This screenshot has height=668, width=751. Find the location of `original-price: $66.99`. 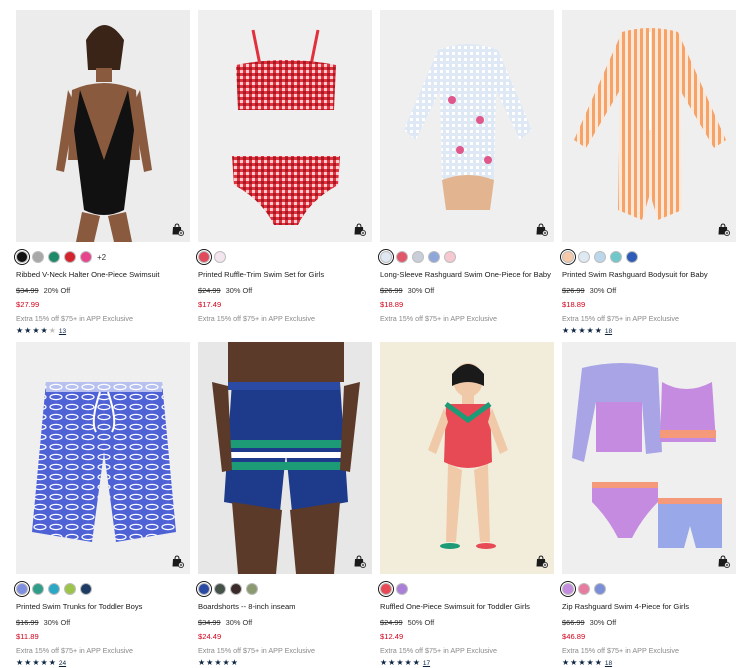

original-price: $66.99 is located at coordinates (573, 622).